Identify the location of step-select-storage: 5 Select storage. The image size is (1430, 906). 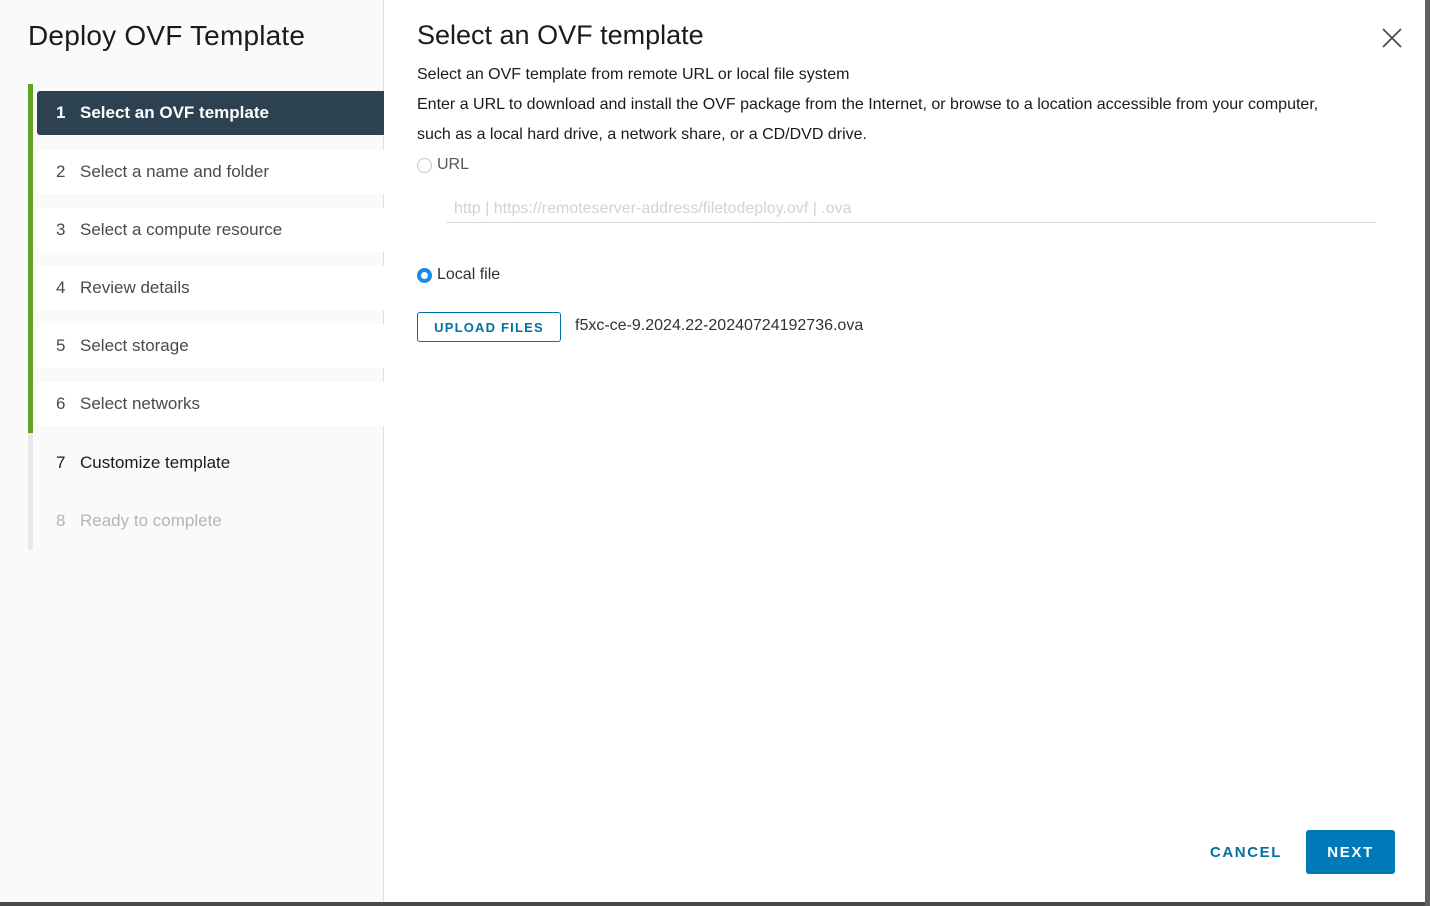
(210, 346).